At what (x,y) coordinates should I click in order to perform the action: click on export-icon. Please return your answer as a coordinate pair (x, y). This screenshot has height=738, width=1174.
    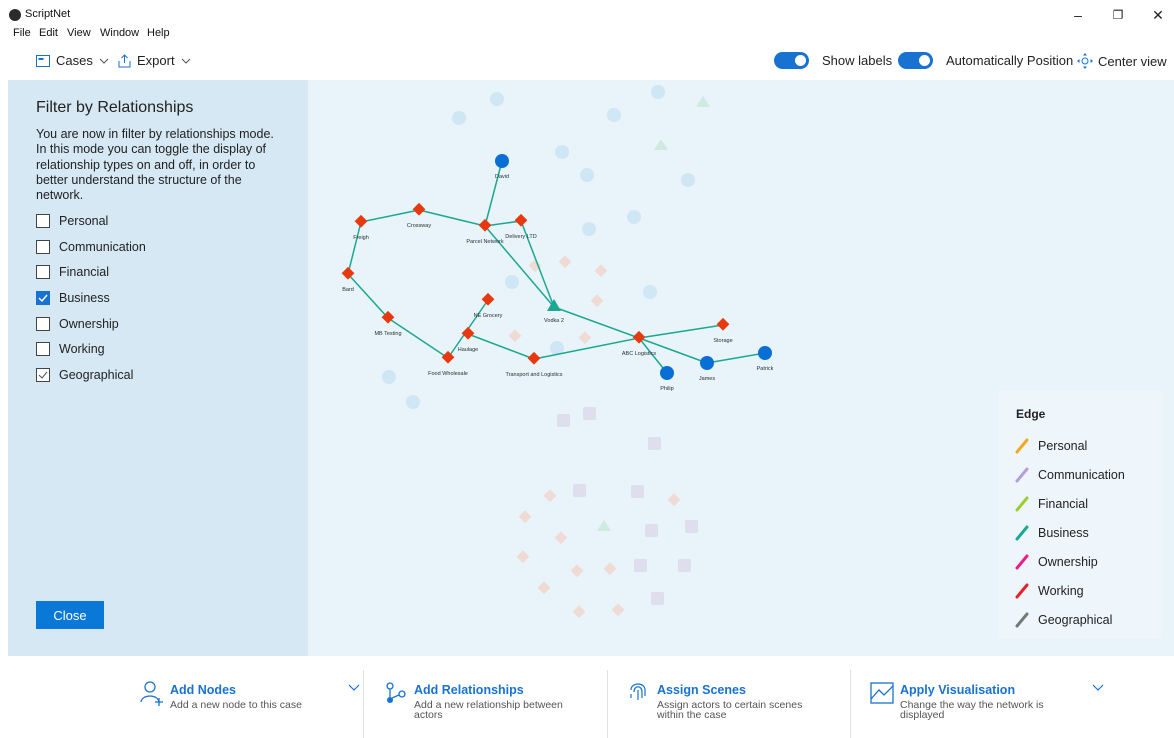
    Looking at the image, I should click on (124, 60).